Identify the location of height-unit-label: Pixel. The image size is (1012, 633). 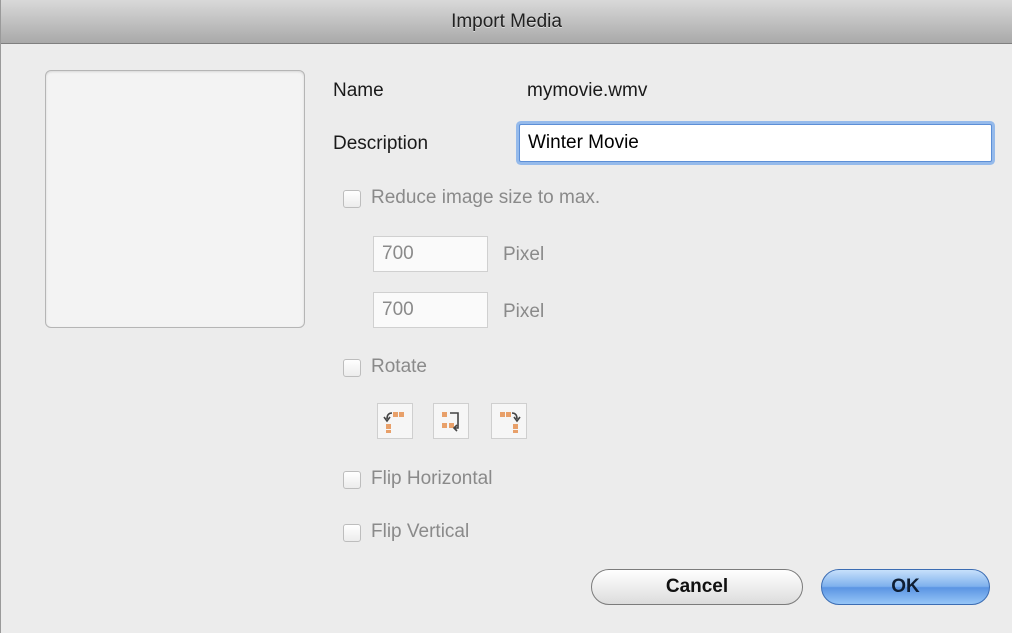
(524, 311).